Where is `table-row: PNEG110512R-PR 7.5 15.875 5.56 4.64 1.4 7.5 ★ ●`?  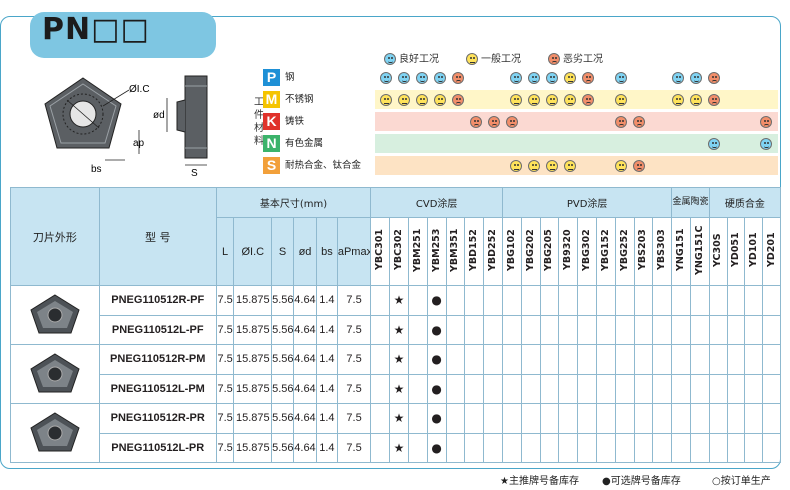
table-row: PNEG110512R-PR 7.5 15.875 5.56 4.64 1.4 7.5 ★ ● is located at coordinates (395, 433).